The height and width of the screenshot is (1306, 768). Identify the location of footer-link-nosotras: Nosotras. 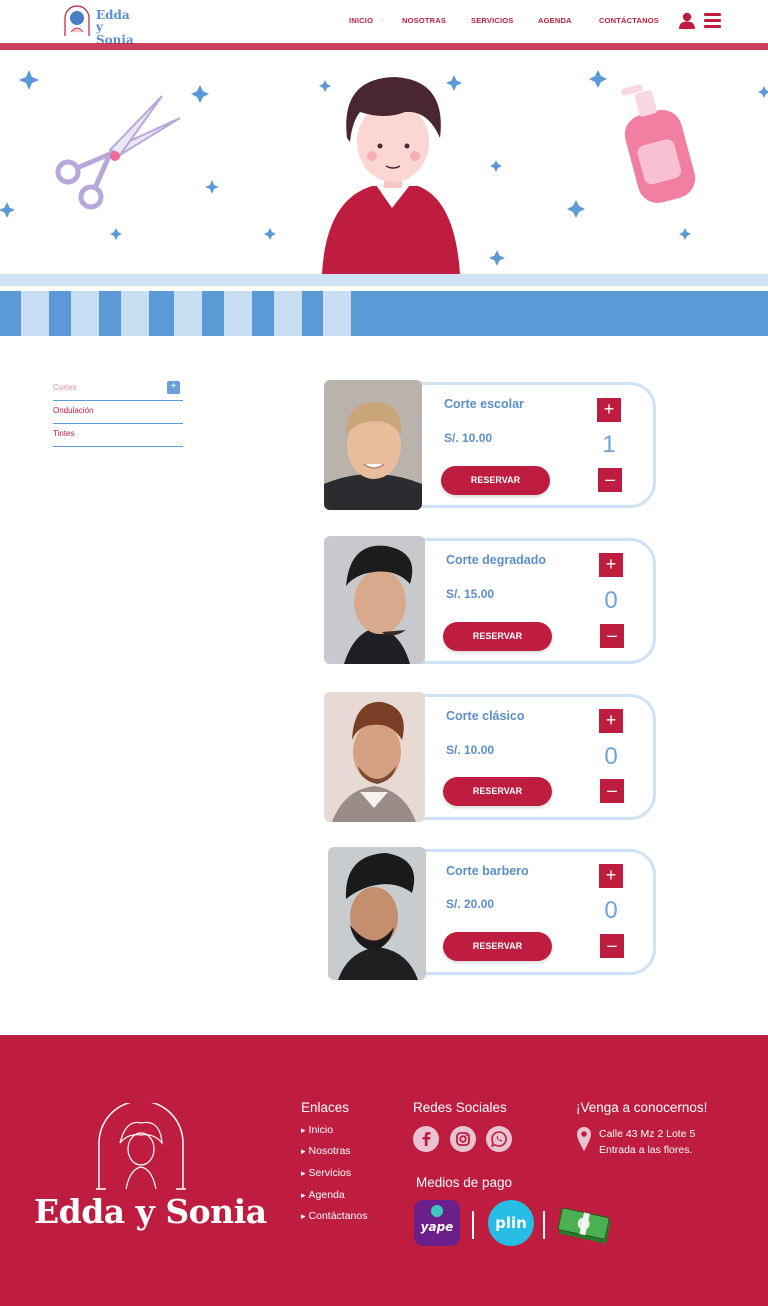
(326, 1151).